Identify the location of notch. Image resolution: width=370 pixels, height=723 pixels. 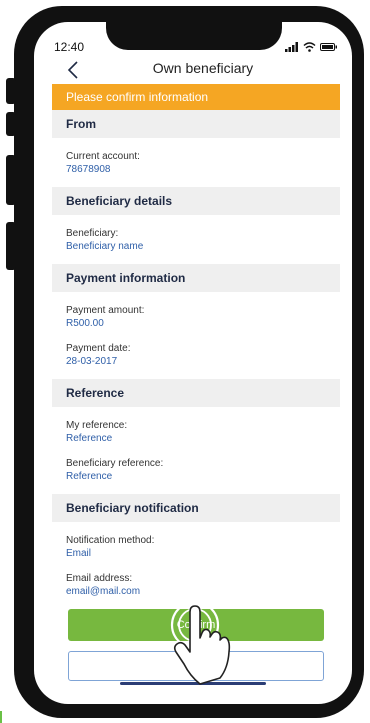
(194, 36).